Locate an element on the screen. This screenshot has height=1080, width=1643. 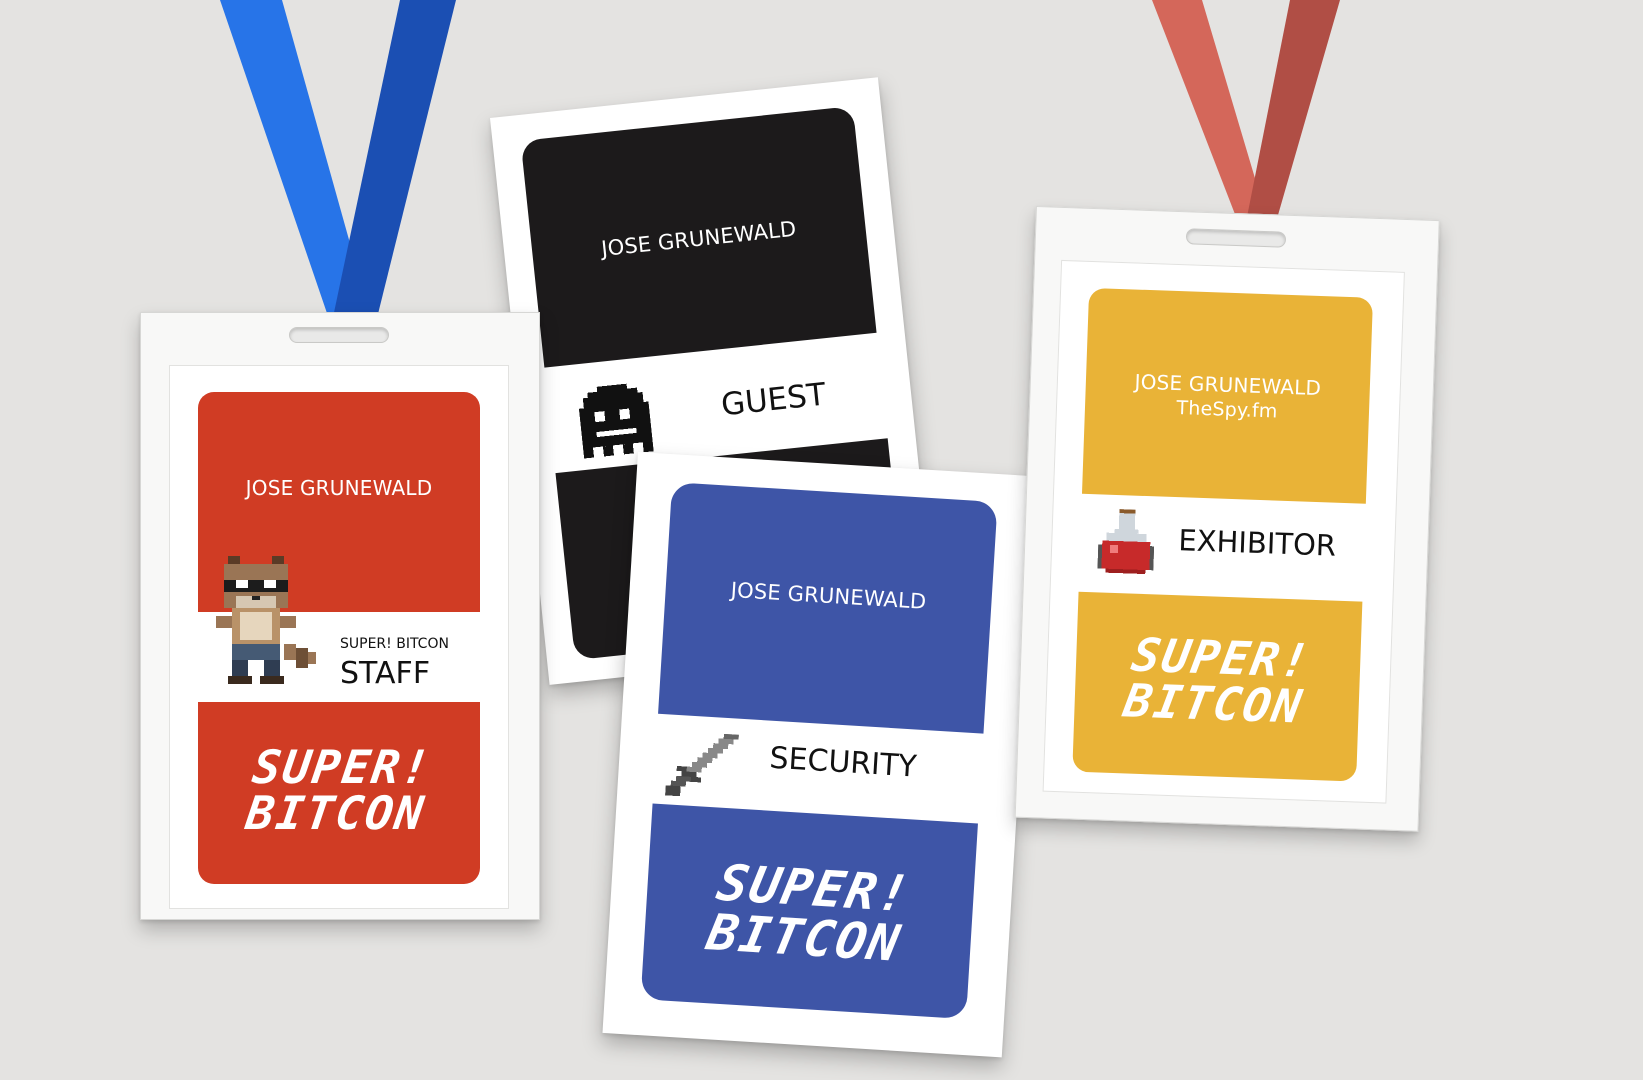
security-attendee-name: JOSE GRUNEWALD is located at coordinates (829, 595).